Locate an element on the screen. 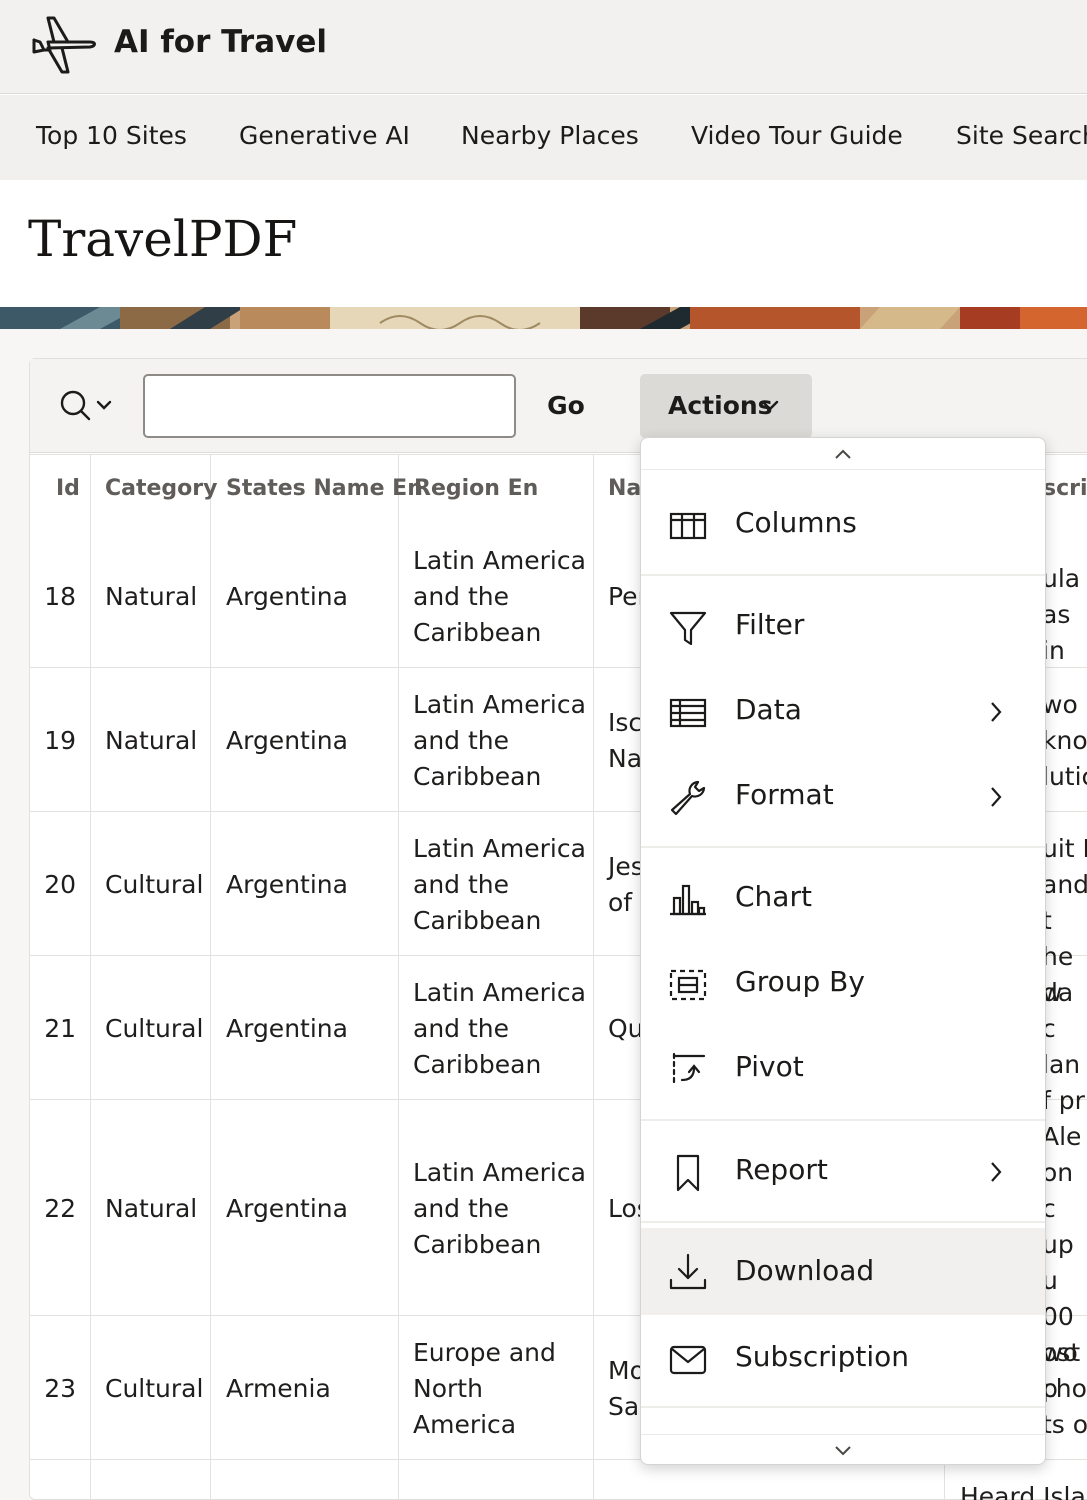  chevron-up-icon is located at coordinates (843, 454).